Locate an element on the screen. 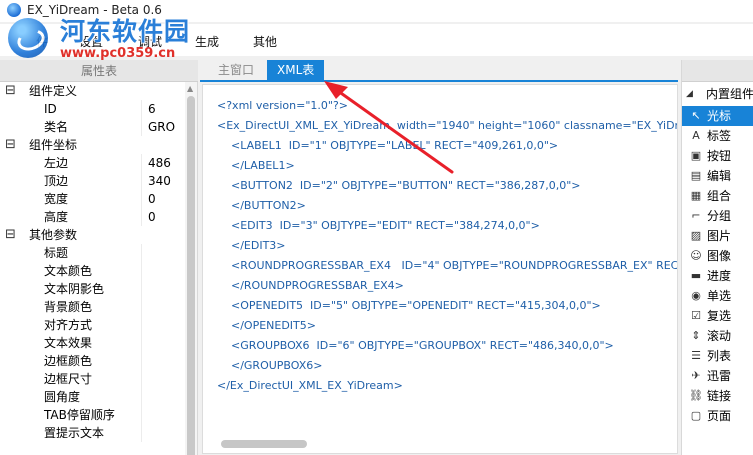 The image size is (753, 455). control-item-label: 标签 is located at coordinates (719, 136).